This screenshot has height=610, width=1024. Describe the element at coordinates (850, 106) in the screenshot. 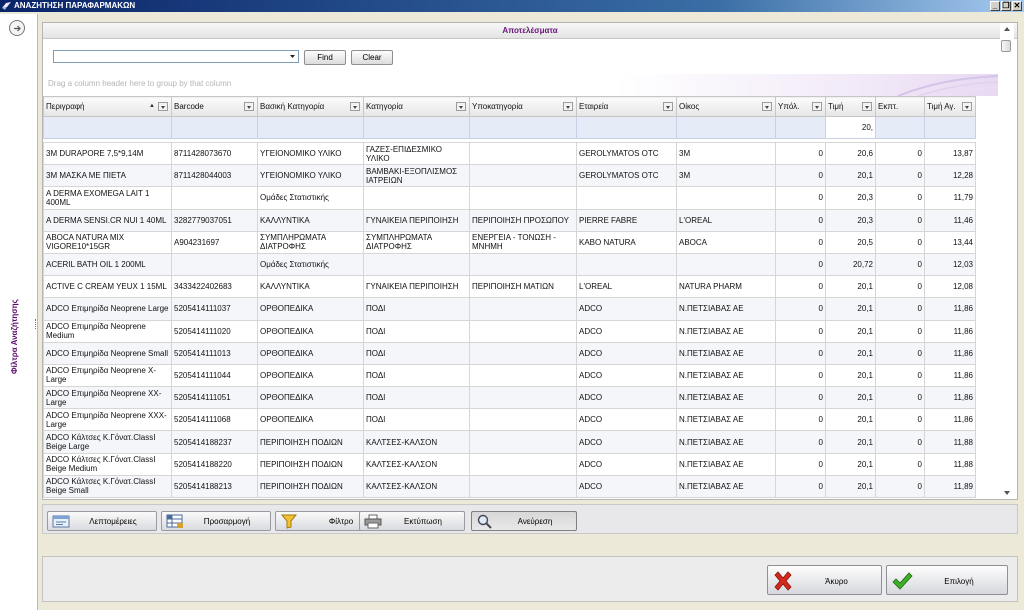

I see `column-header-price: Τιμή` at that location.